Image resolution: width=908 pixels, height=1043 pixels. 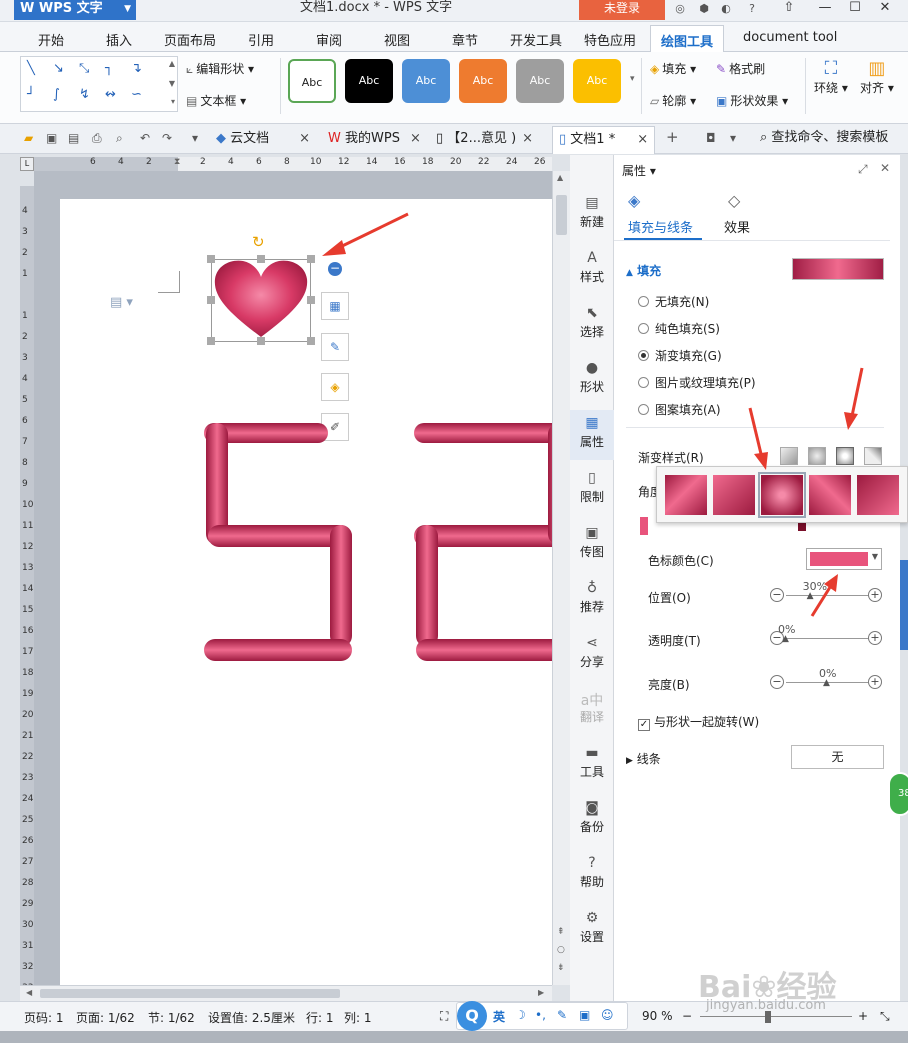 What do you see at coordinates (904, 605) in the screenshot?
I see `panel-collapse-handle` at bounding box center [904, 605].